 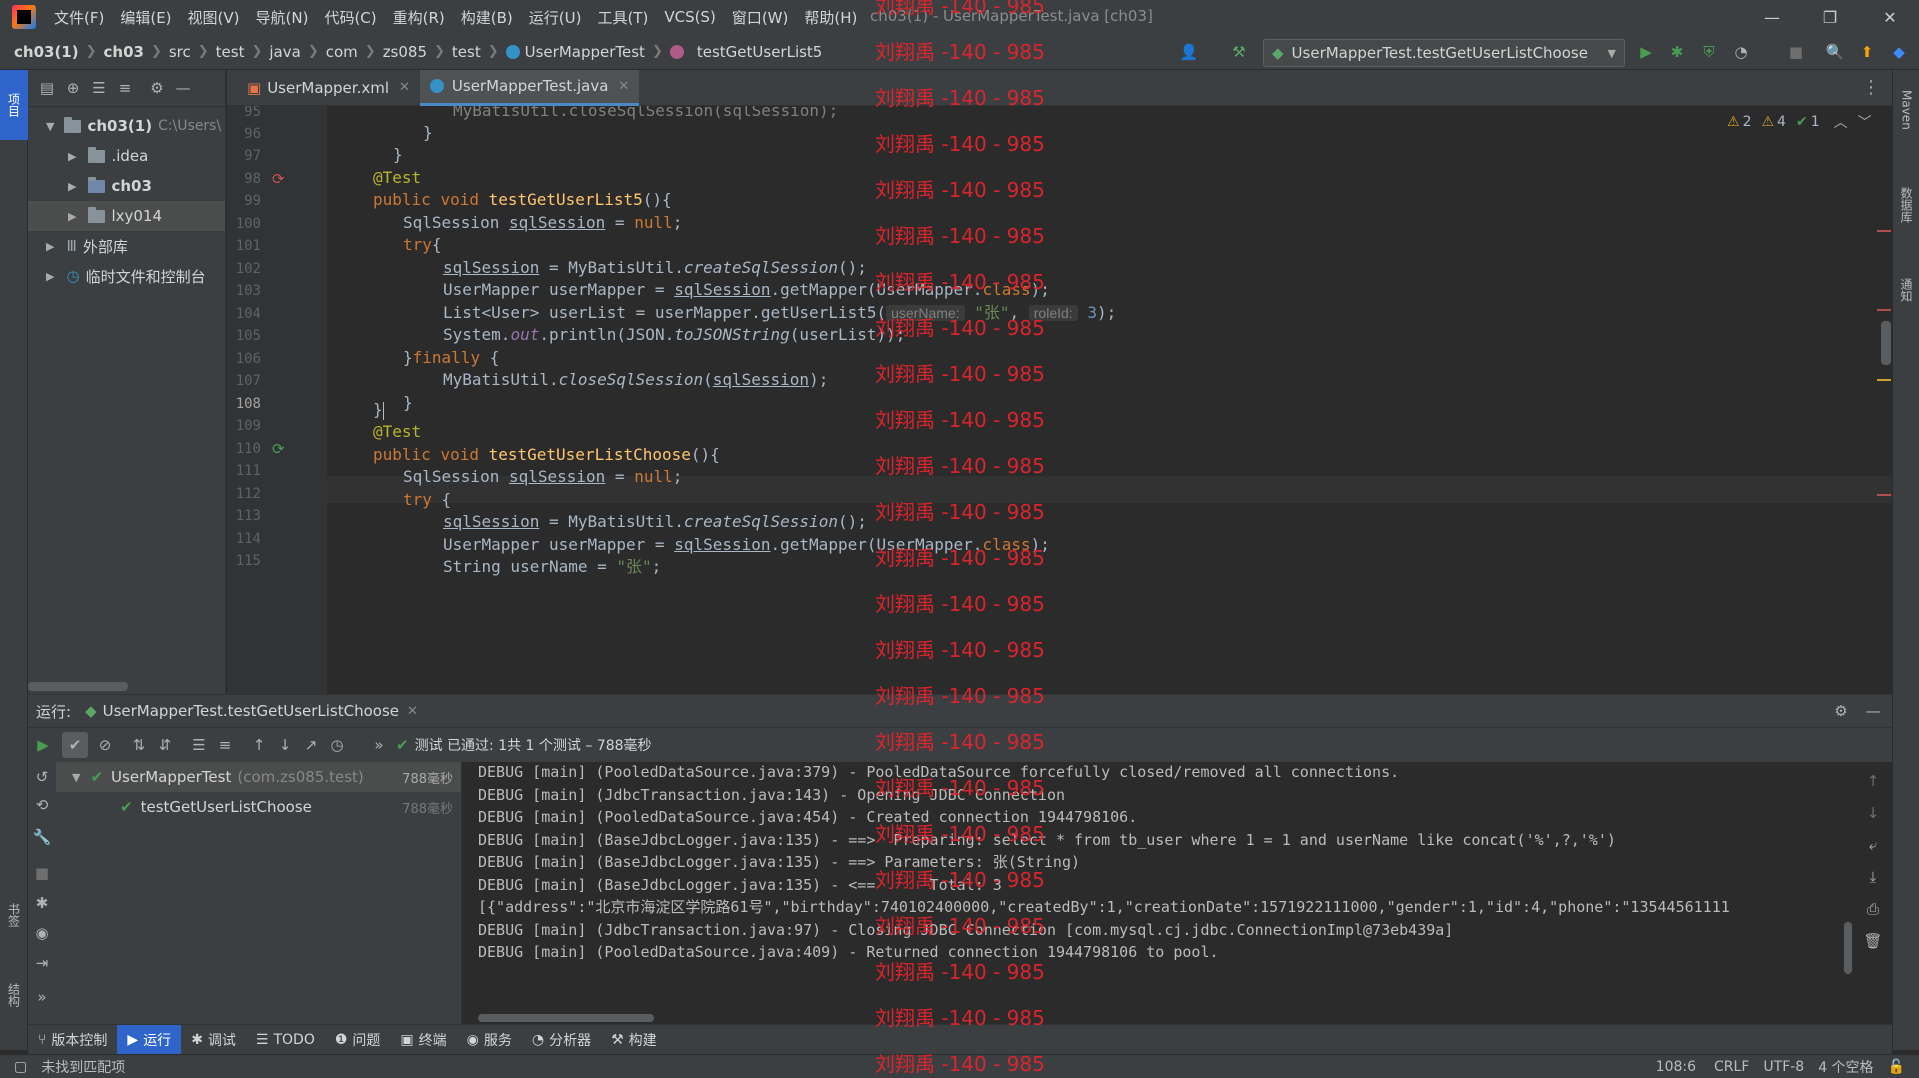 I want to click on wrench-icon: 🔧, so click(x=42, y=837).